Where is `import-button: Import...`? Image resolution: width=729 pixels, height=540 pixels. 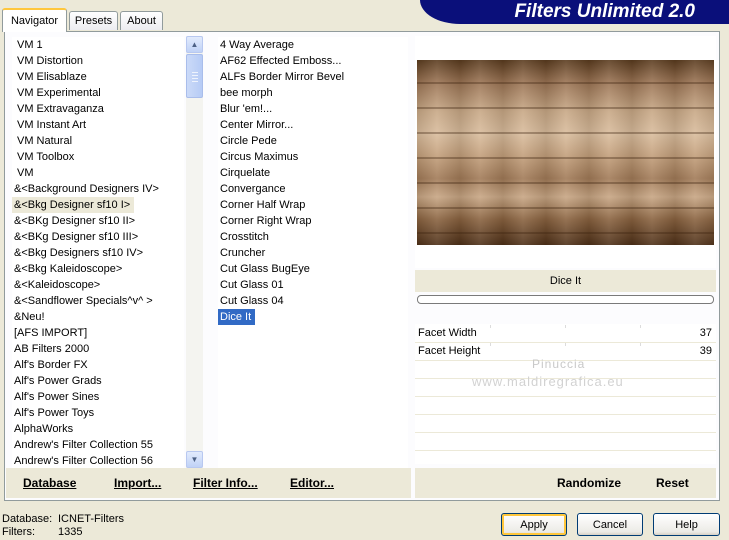
import-button: Import... is located at coordinates (137, 483).